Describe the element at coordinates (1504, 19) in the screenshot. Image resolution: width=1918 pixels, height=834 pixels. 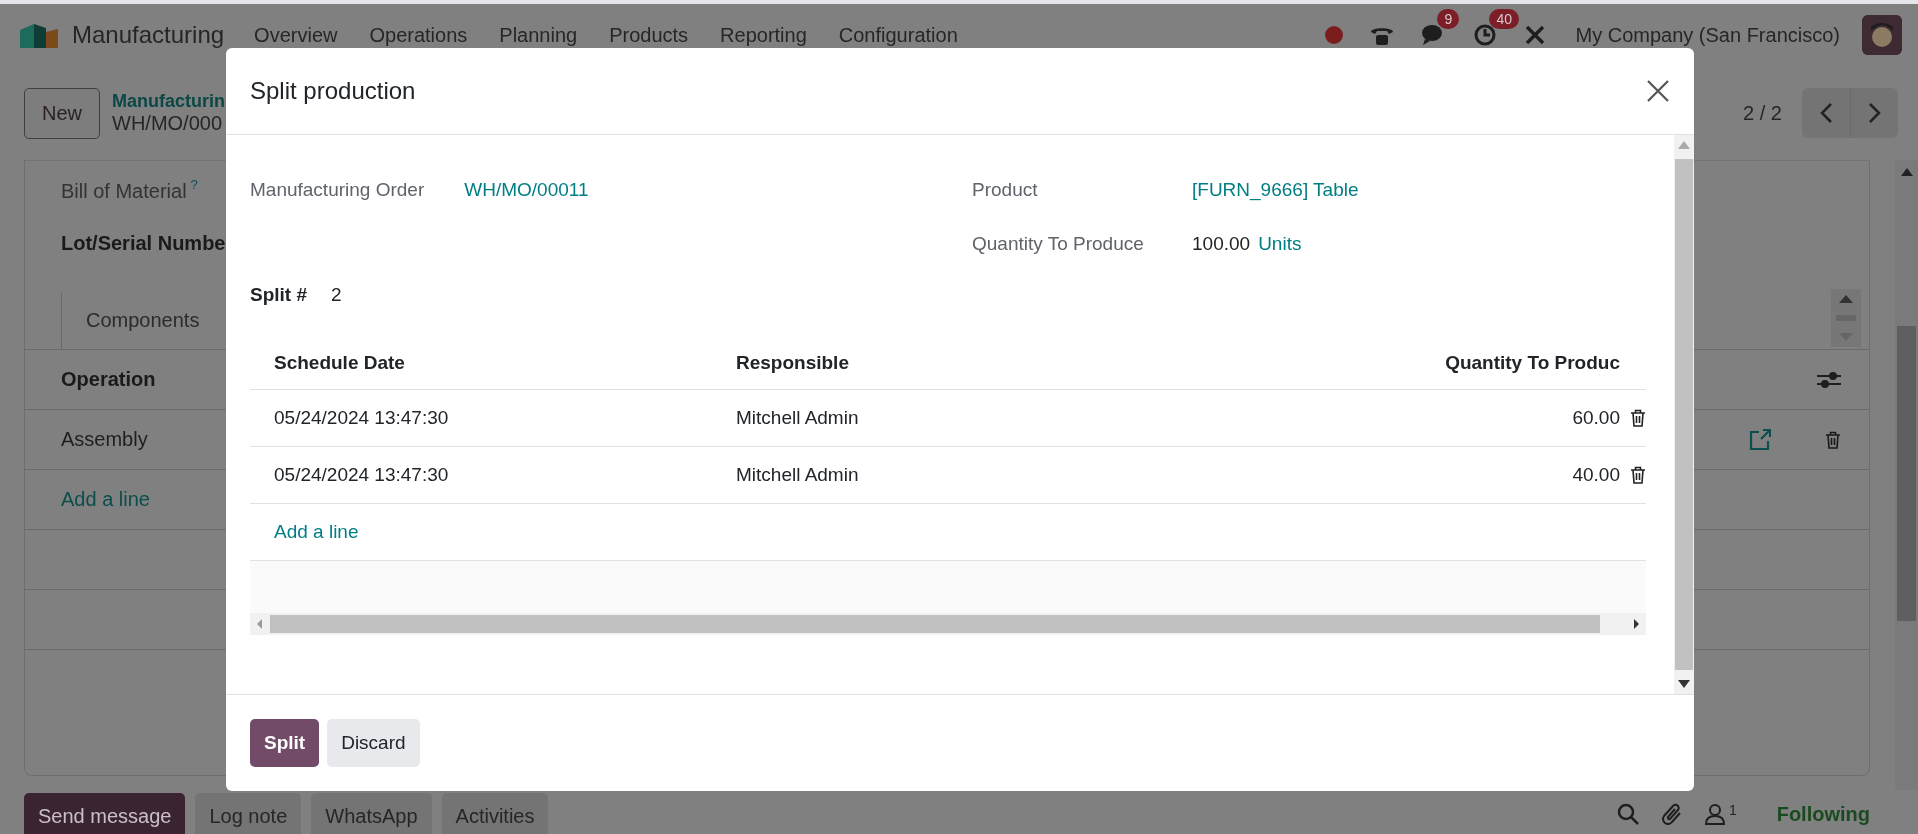
I see `activity-count-badge: 40` at that location.